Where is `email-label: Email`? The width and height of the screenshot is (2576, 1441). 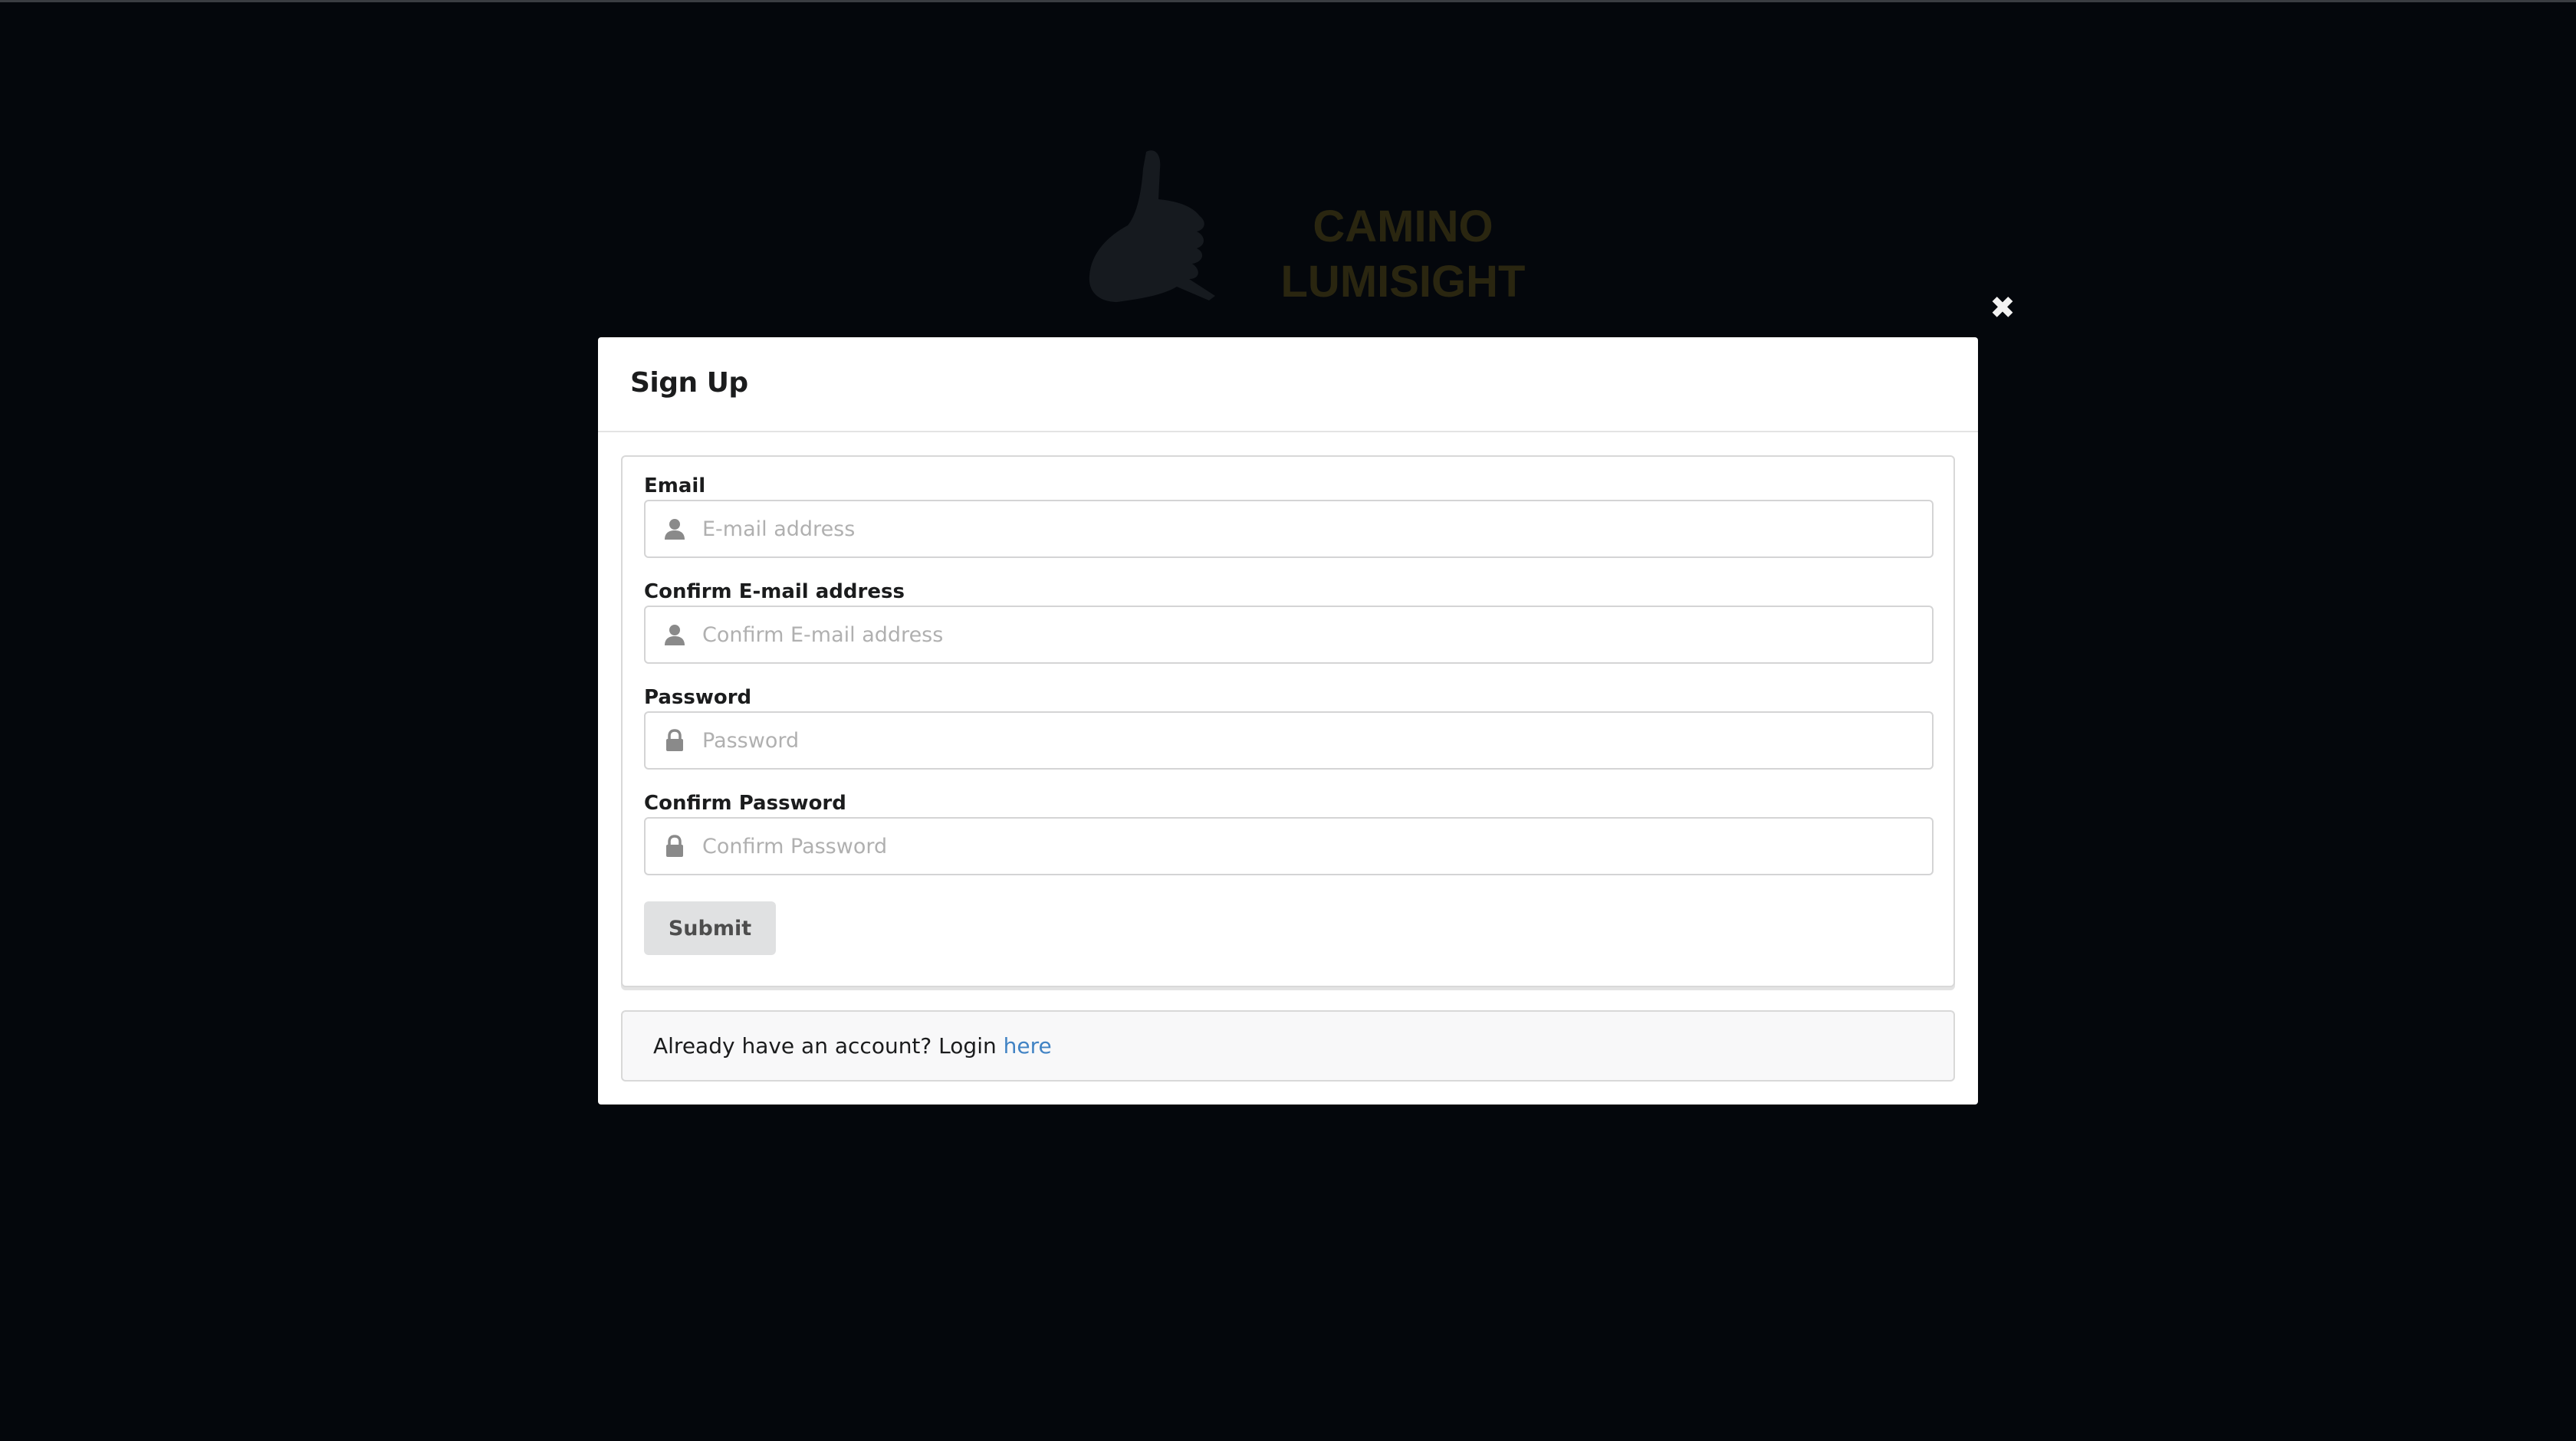 email-label: Email is located at coordinates (675, 485).